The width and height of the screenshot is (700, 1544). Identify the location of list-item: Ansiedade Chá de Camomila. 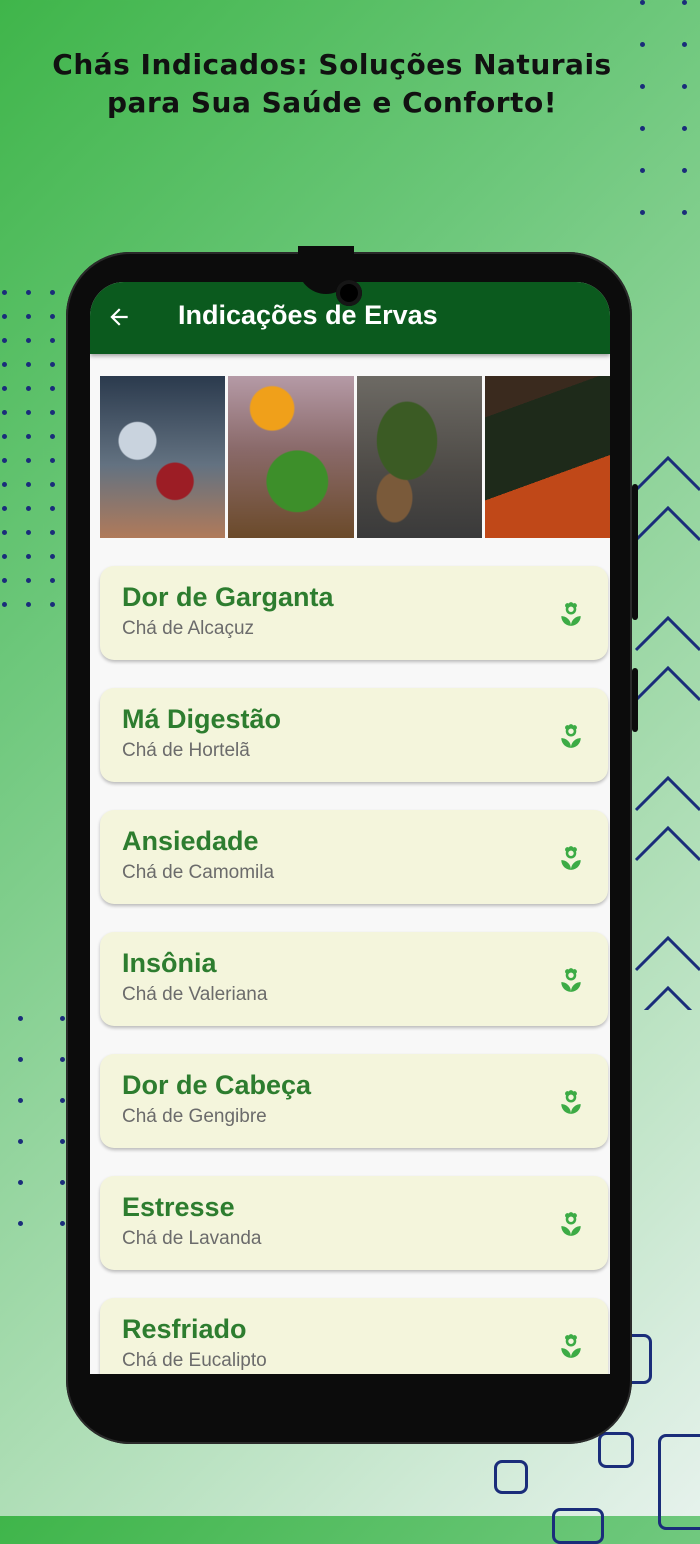
(354, 857).